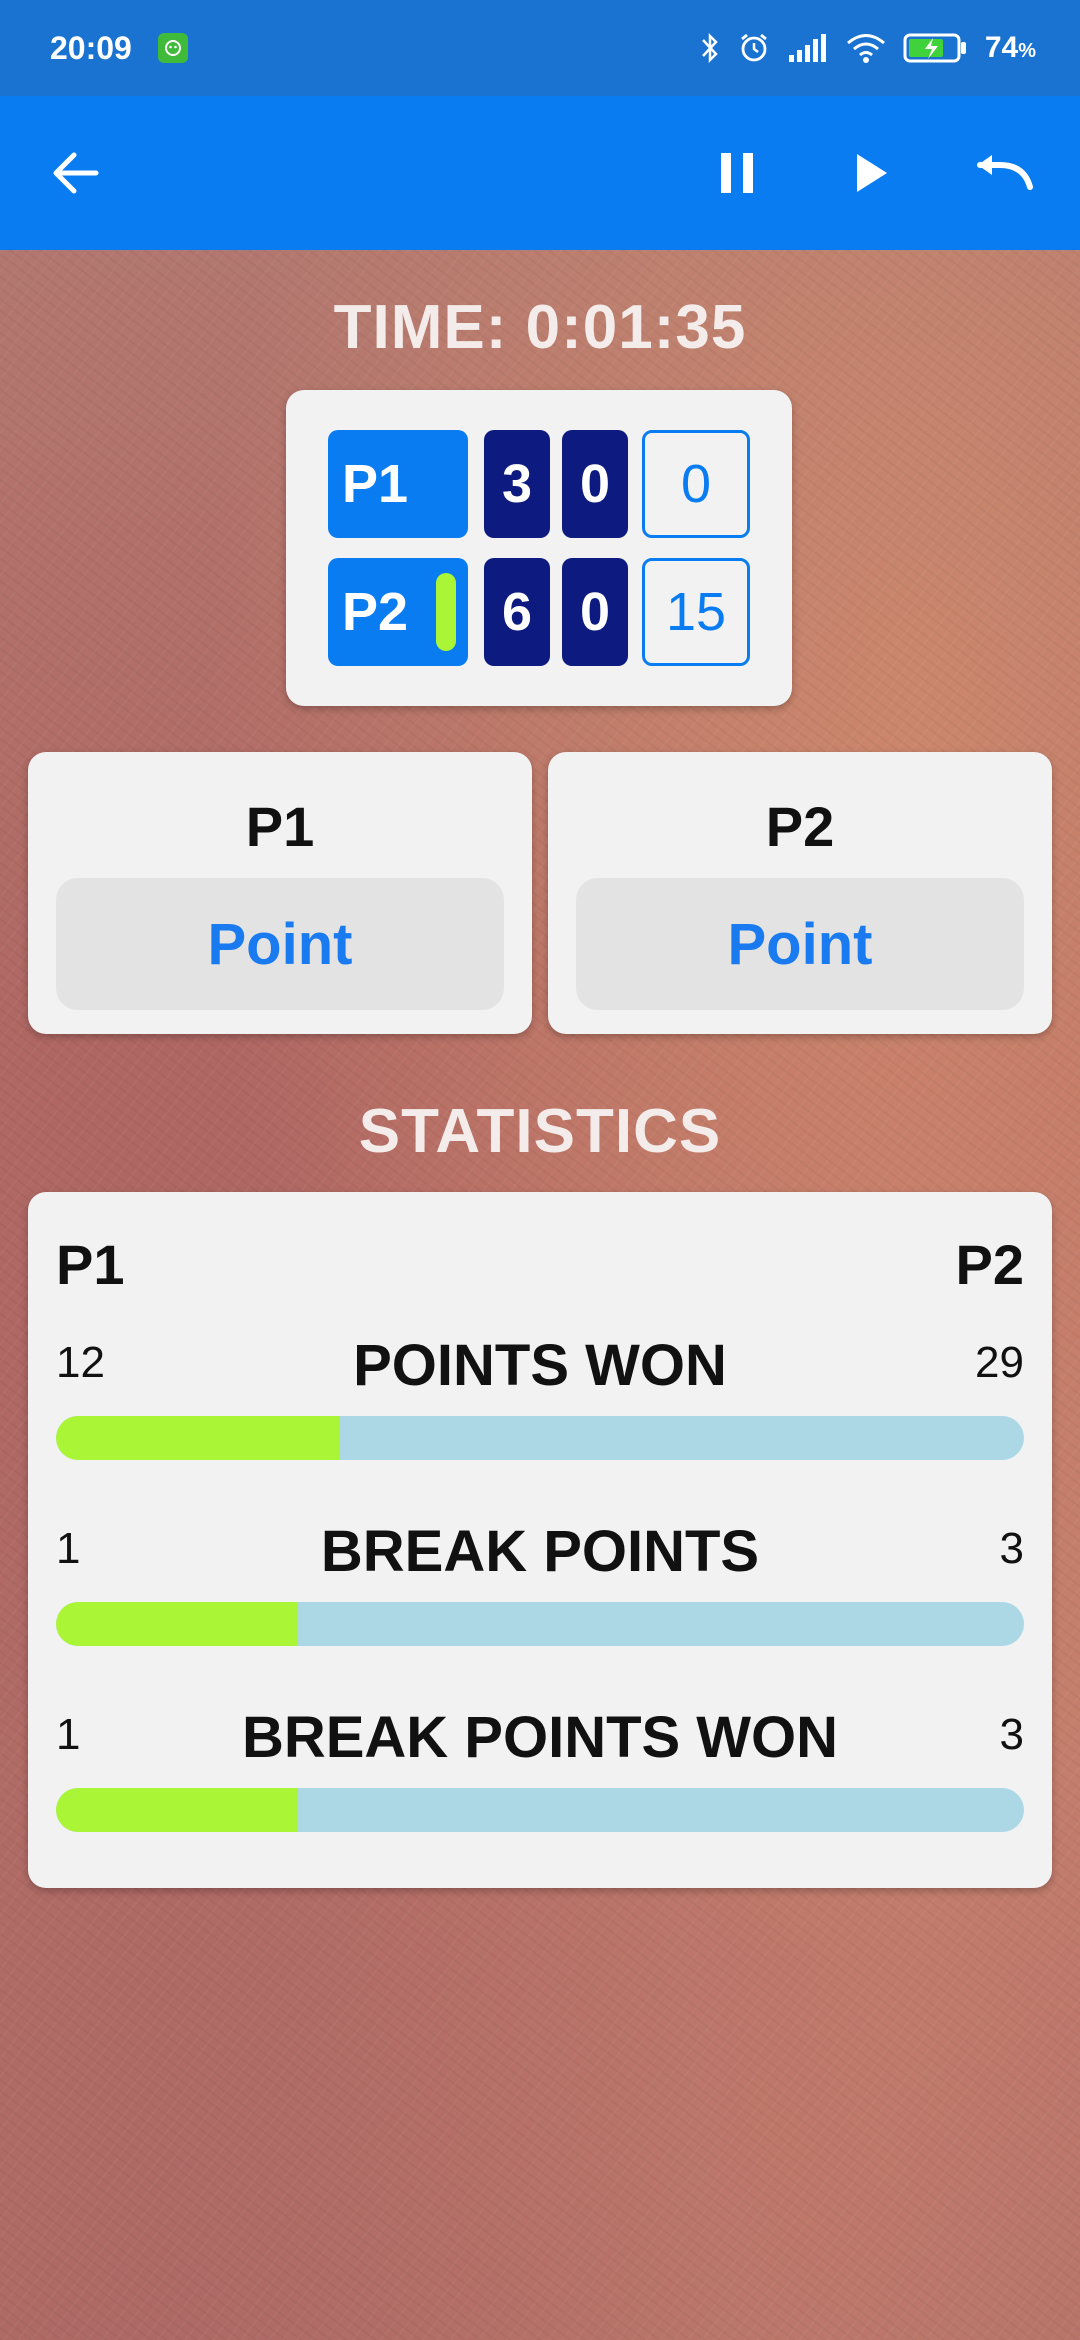  Describe the element at coordinates (446, 612) in the screenshot. I see `serve-indicator` at that location.